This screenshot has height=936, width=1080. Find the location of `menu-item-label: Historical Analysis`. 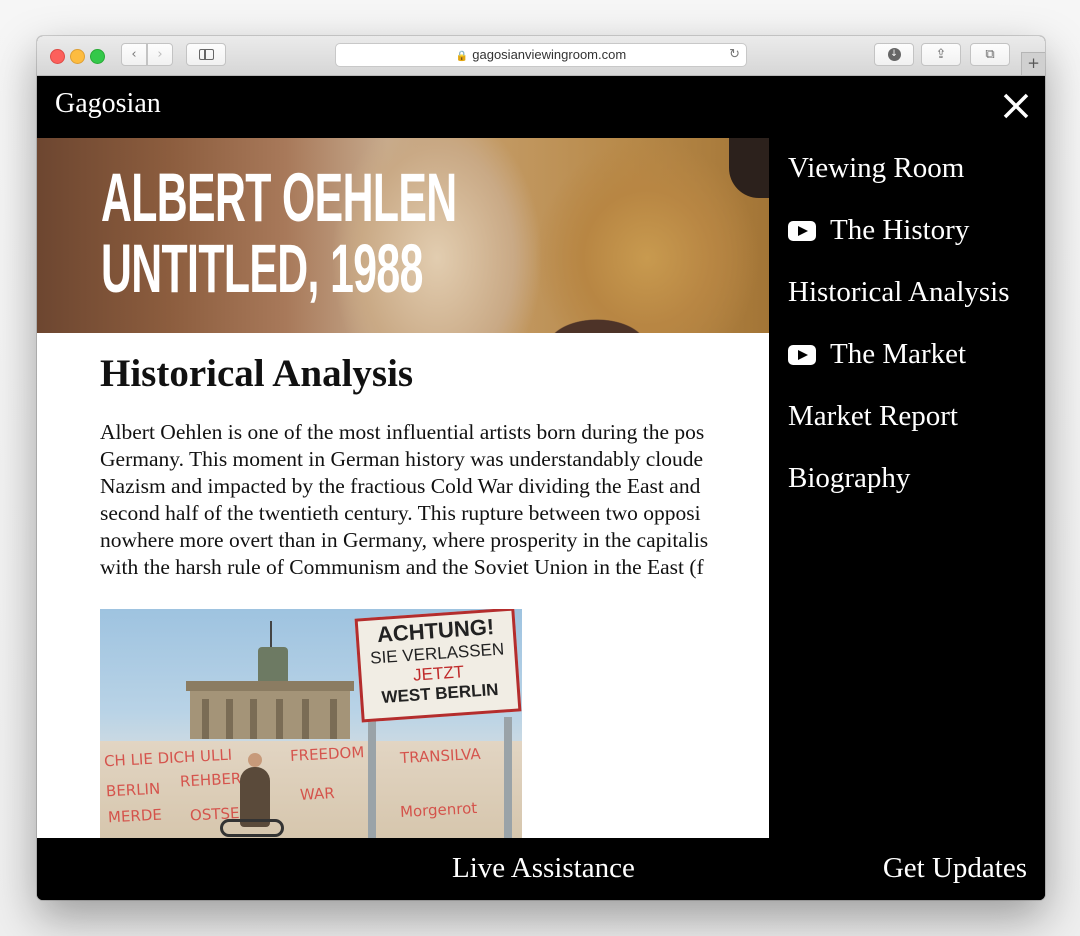

menu-item-label: Historical Analysis is located at coordinates (899, 292).